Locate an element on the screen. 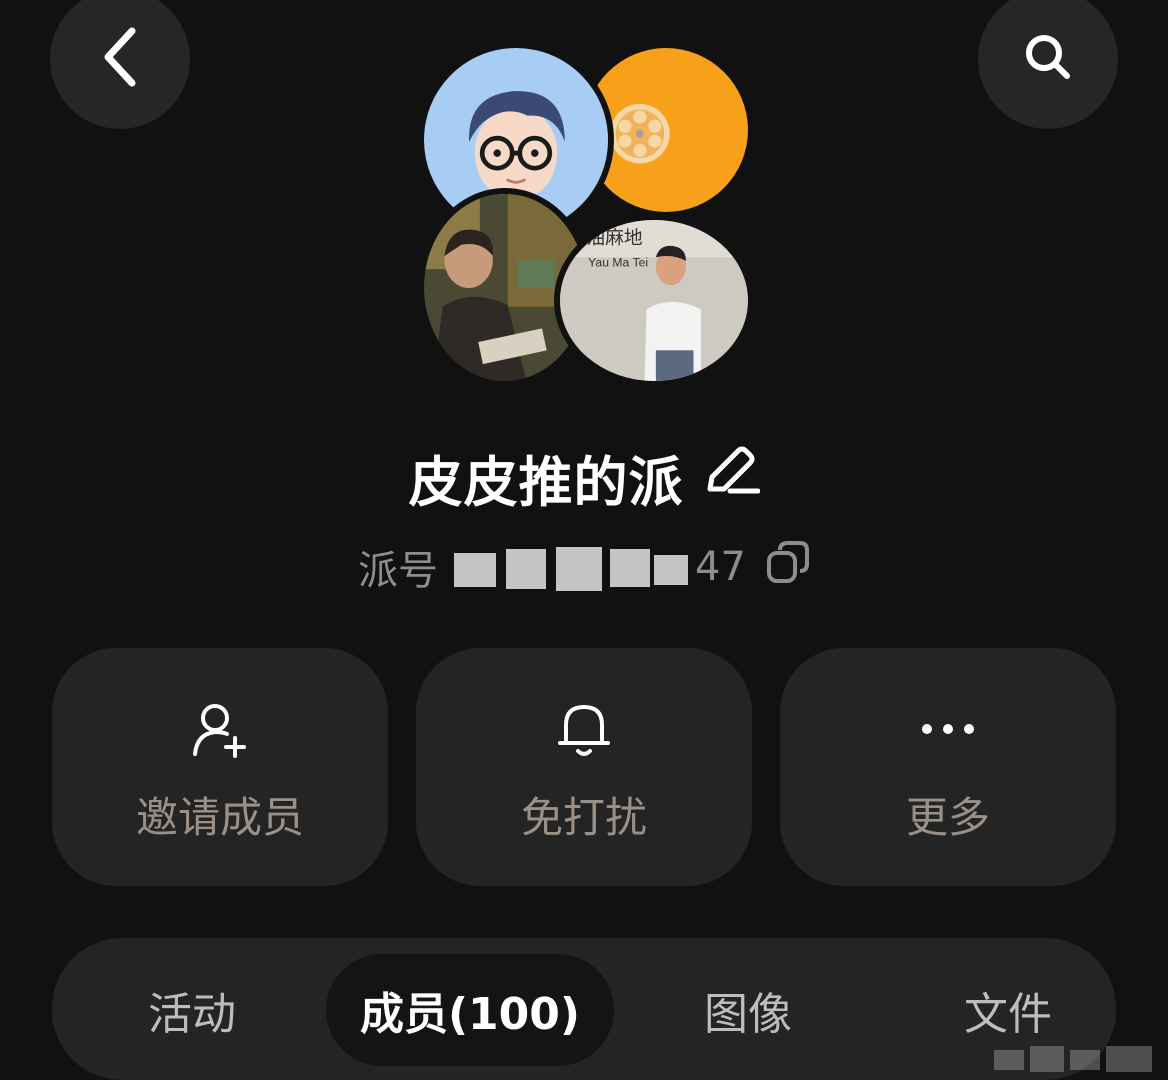 The image size is (1168, 1080). search-button is located at coordinates (1048, 64).